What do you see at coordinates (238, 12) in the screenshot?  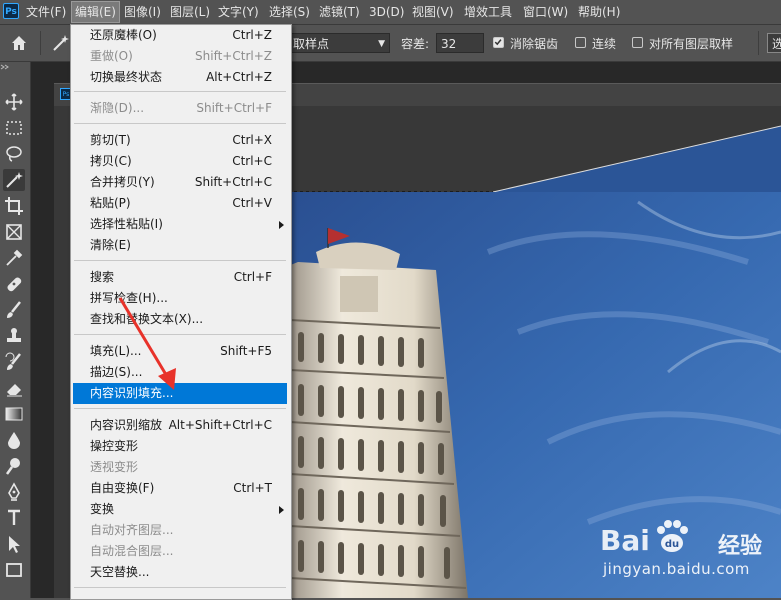 I see `menu-type: 文字(Y)` at bounding box center [238, 12].